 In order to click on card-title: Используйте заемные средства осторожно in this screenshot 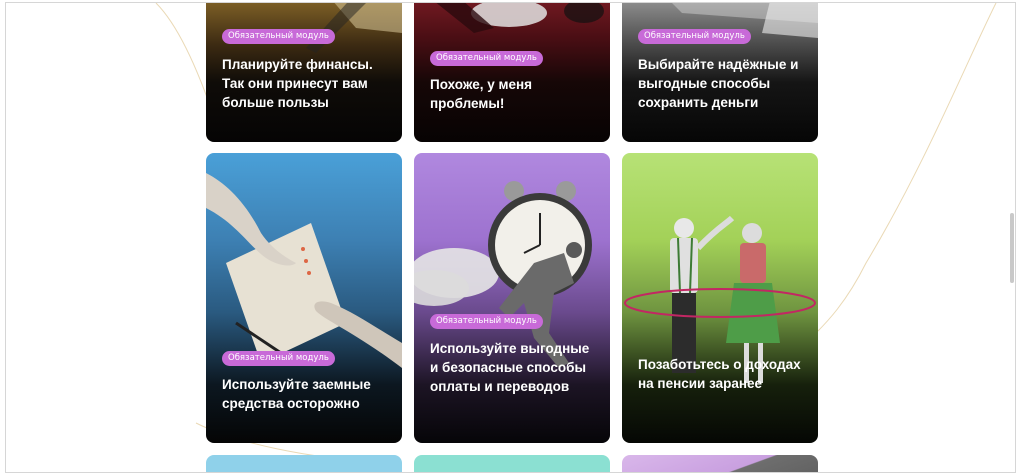, I will do `click(296, 394)`.